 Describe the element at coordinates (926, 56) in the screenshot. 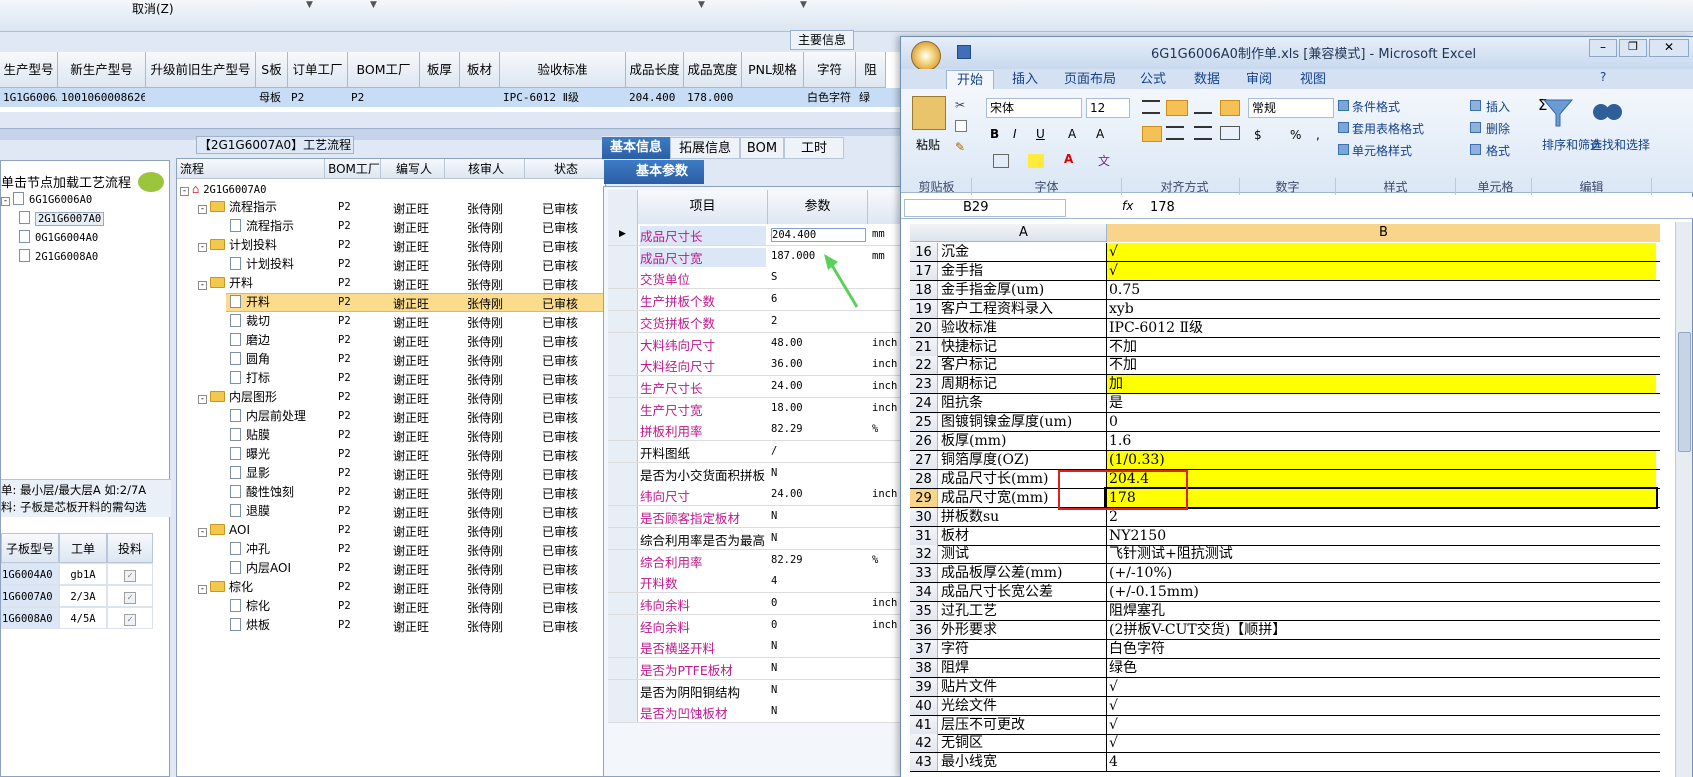

I see `office-button-icon` at that location.